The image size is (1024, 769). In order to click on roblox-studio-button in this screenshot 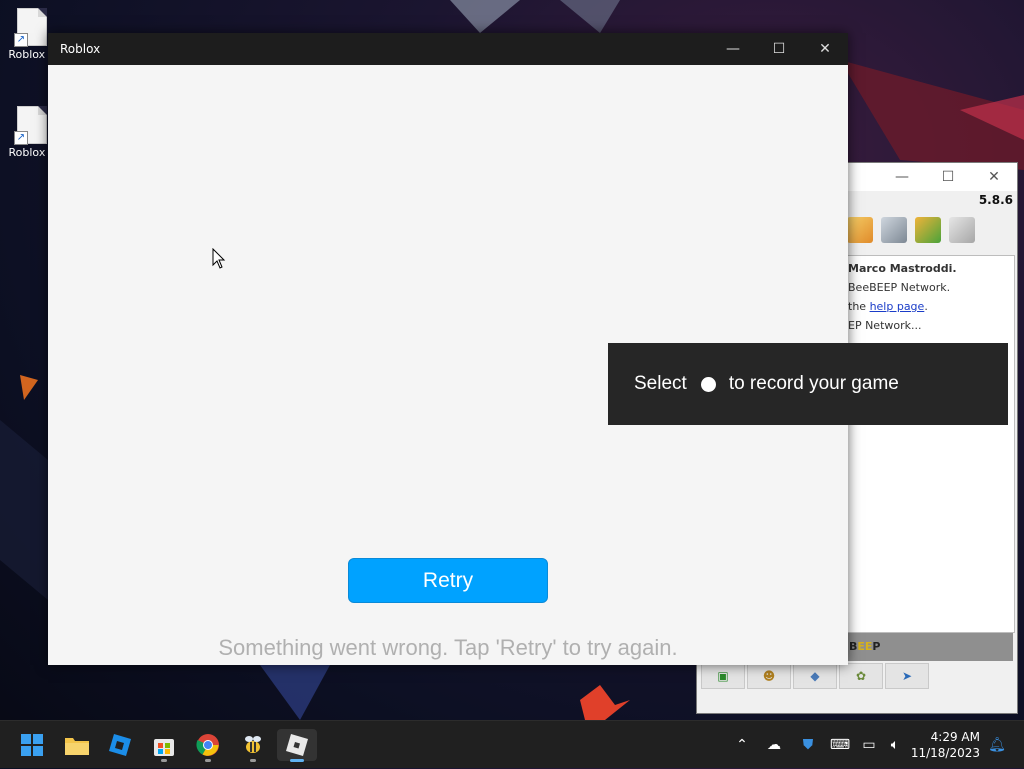, I will do `click(120, 745)`.